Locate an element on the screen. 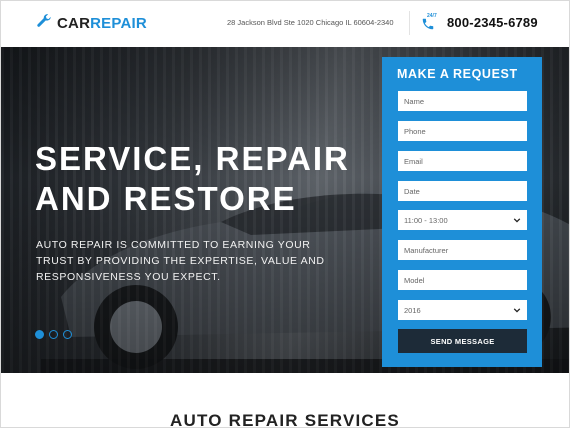 This screenshot has width=570, height=428. wrench-icon is located at coordinates (44, 23).